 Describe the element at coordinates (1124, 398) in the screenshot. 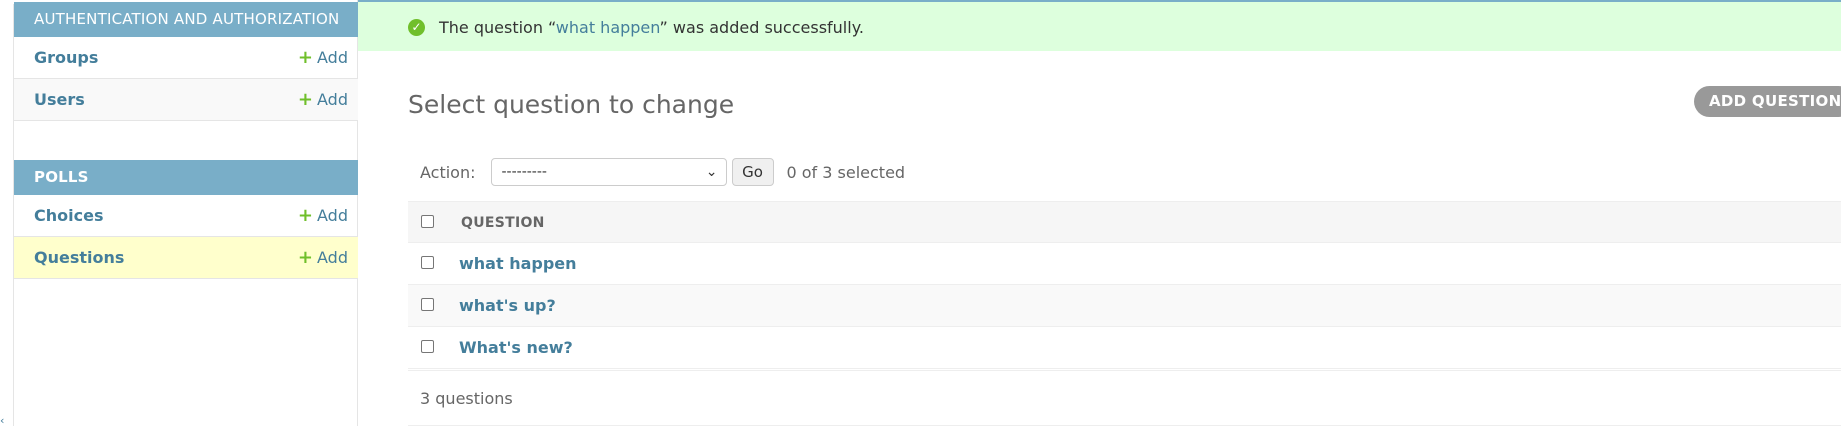

I see `paginator: 3 questions` at that location.